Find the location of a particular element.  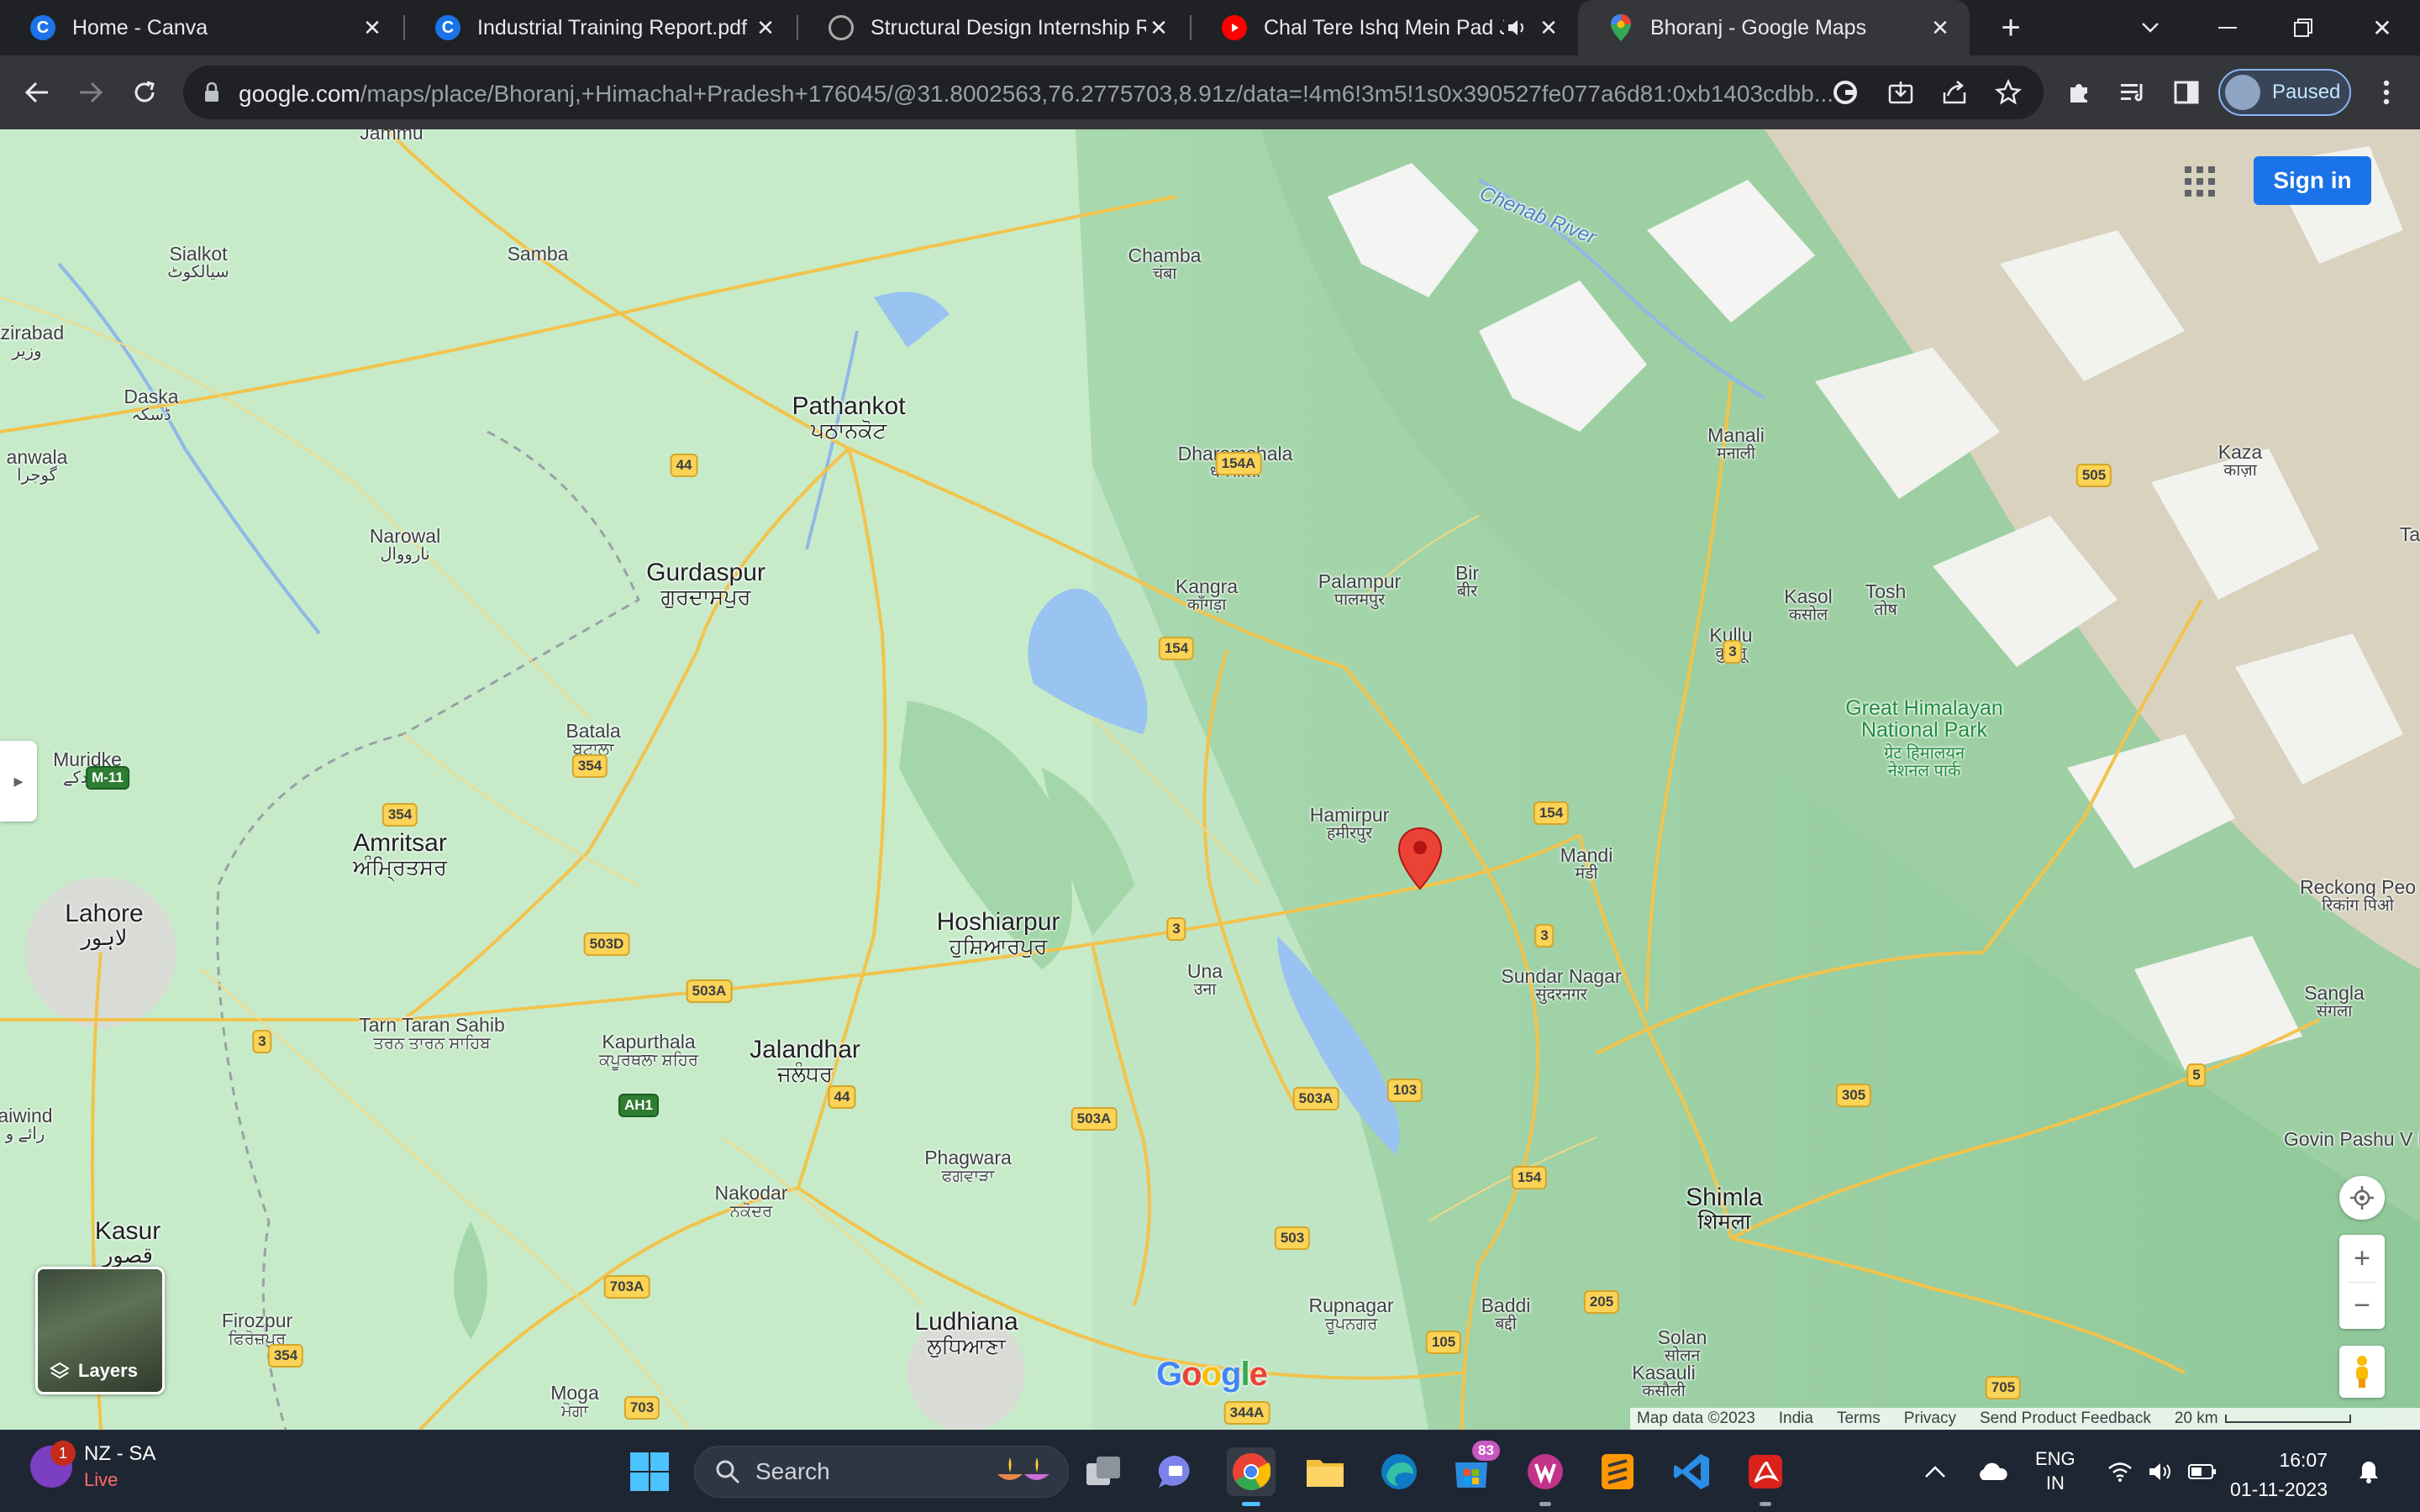

quick-settings is located at coordinates (2162, 1471).